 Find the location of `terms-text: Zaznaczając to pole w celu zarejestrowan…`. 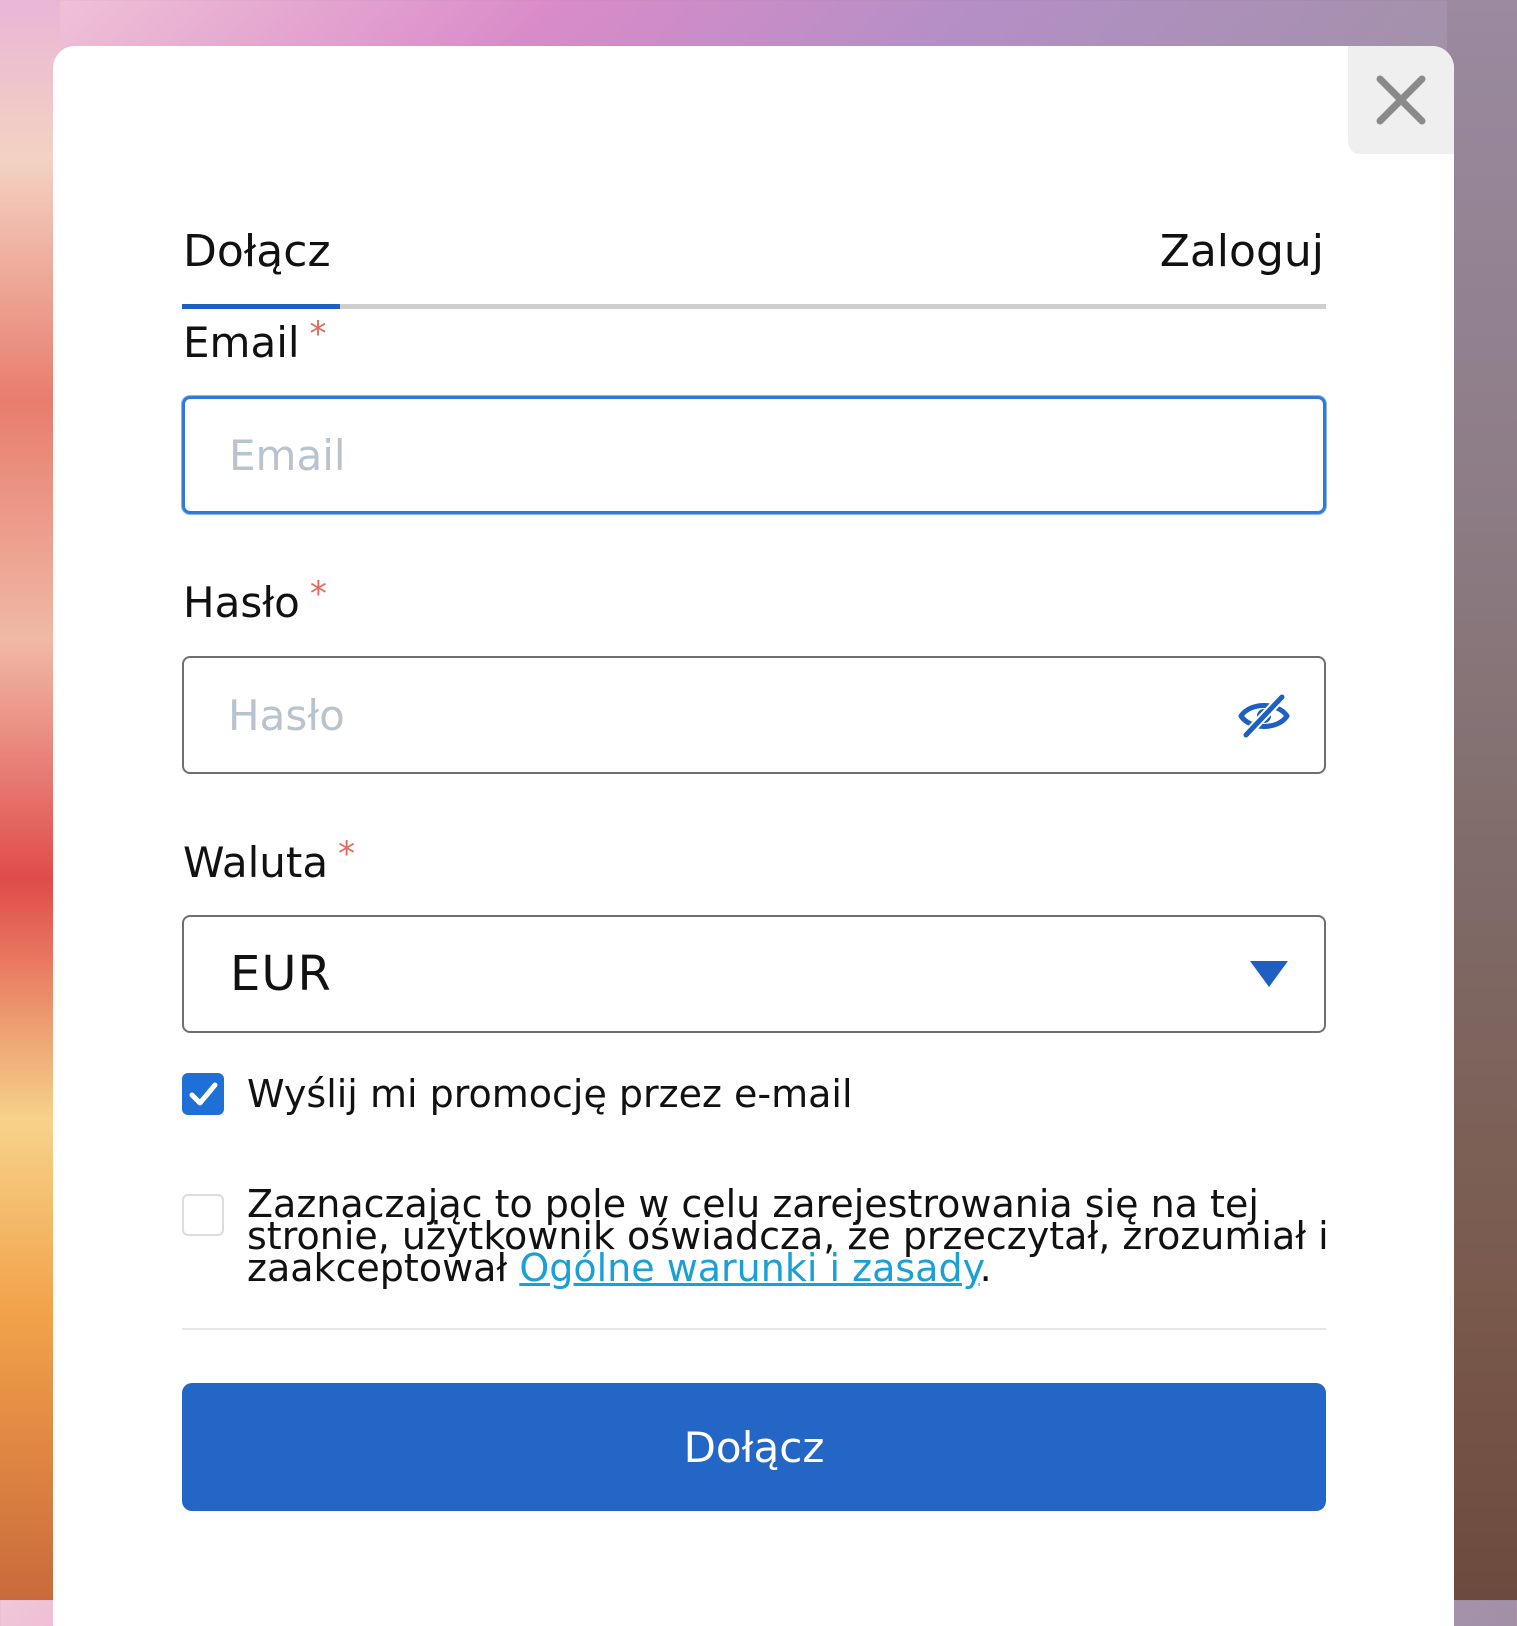

terms-text: Zaznaczając to pole w celu zarejestrowan… is located at coordinates (792, 1236).